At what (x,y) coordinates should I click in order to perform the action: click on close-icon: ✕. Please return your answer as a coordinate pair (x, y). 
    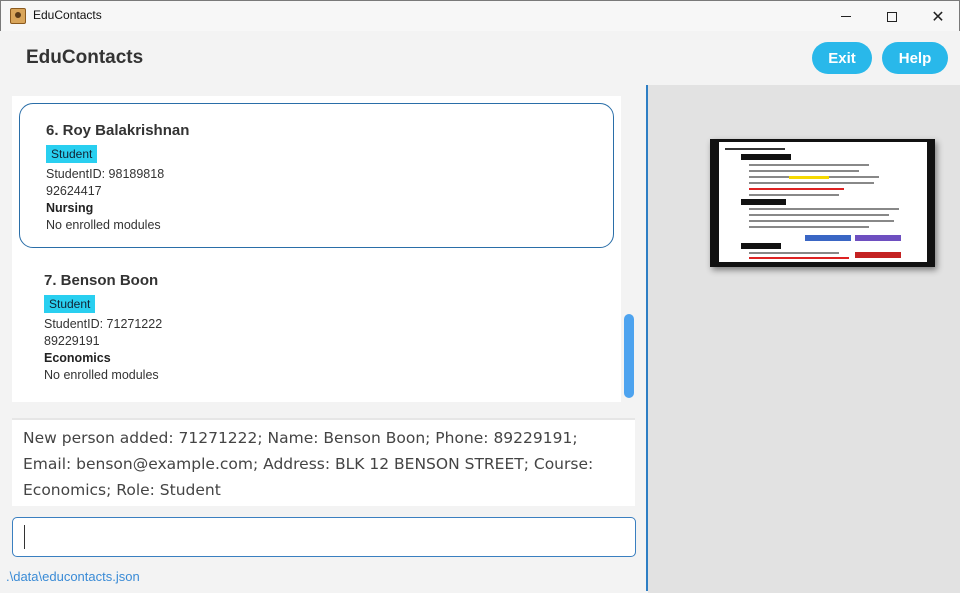
    Looking at the image, I should click on (938, 16).